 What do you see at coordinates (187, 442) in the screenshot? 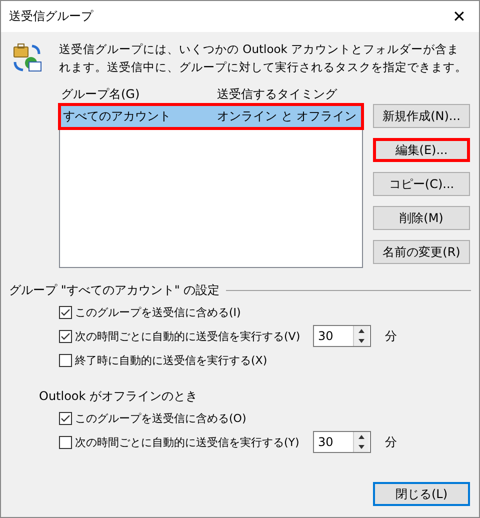
I see `checkbox-label: 次の時間ごとに自動的に送受信を実行する(Y)` at bounding box center [187, 442].